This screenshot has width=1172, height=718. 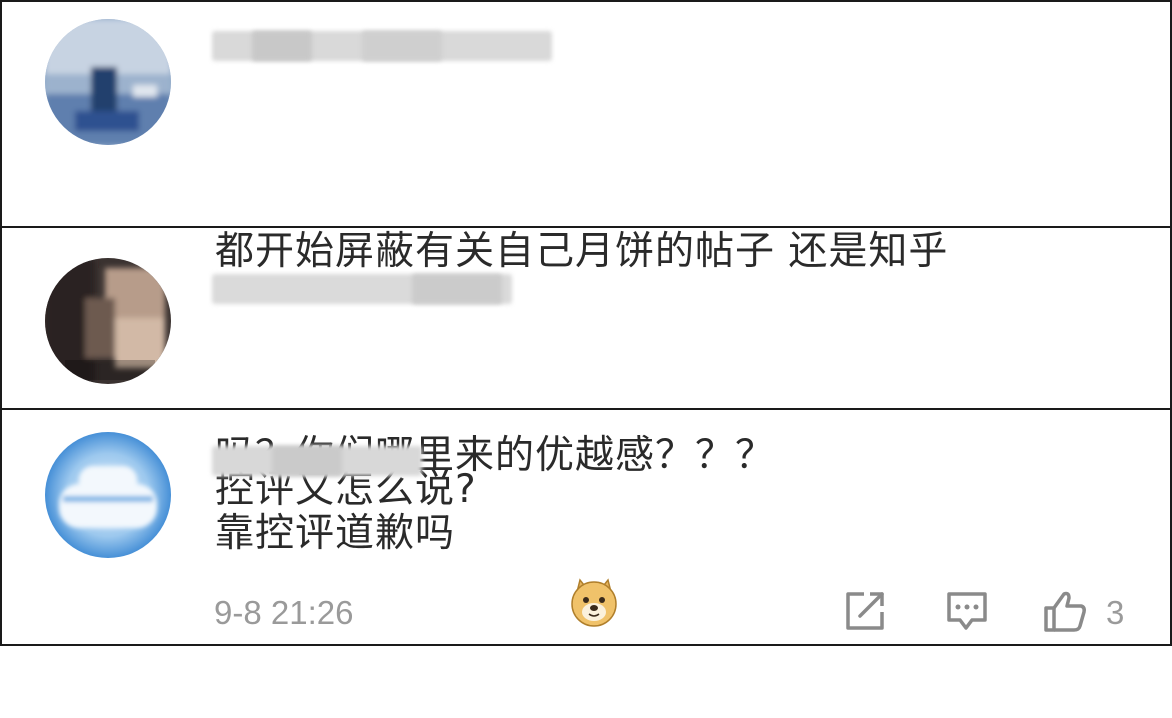 I want to click on comment-text-line: 靠控评道歉吗, so click(x=335, y=533).